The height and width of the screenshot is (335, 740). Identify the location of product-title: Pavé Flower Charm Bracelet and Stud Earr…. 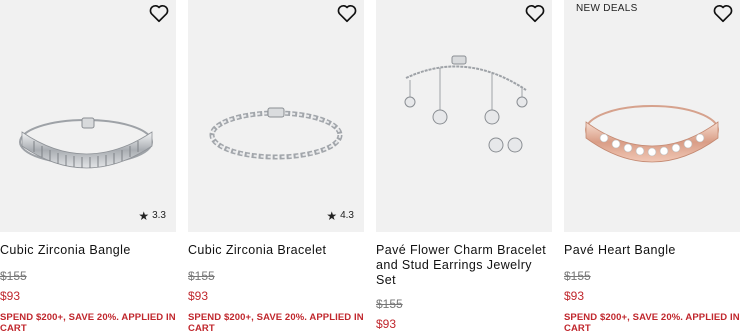
(464, 265).